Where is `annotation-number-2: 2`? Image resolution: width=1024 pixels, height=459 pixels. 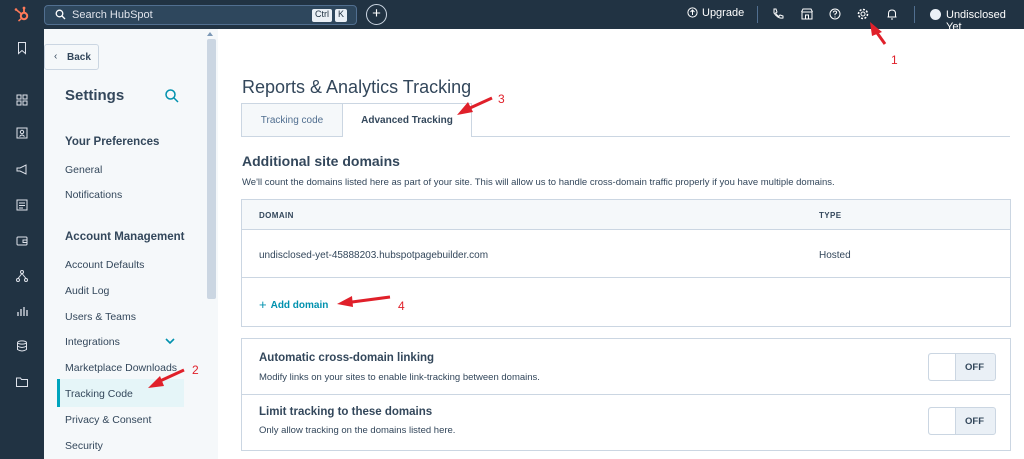
annotation-number-2: 2 is located at coordinates (195, 370).